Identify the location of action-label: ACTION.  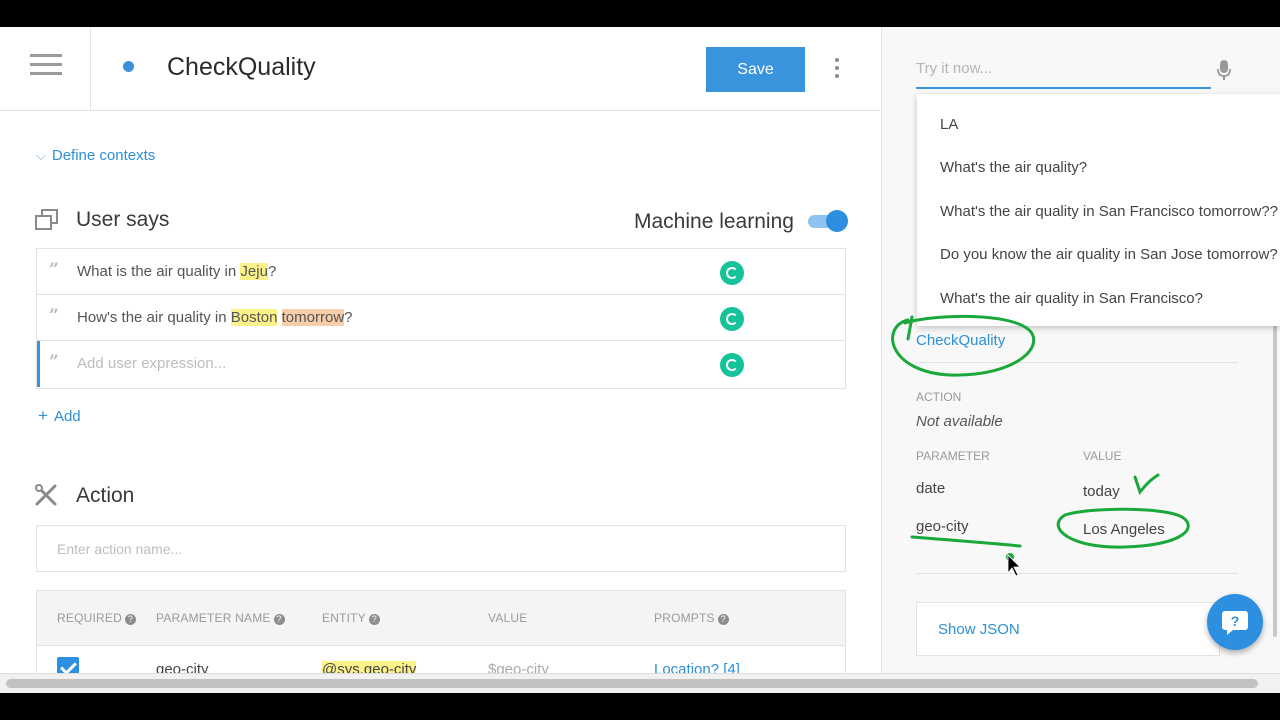
(939, 397).